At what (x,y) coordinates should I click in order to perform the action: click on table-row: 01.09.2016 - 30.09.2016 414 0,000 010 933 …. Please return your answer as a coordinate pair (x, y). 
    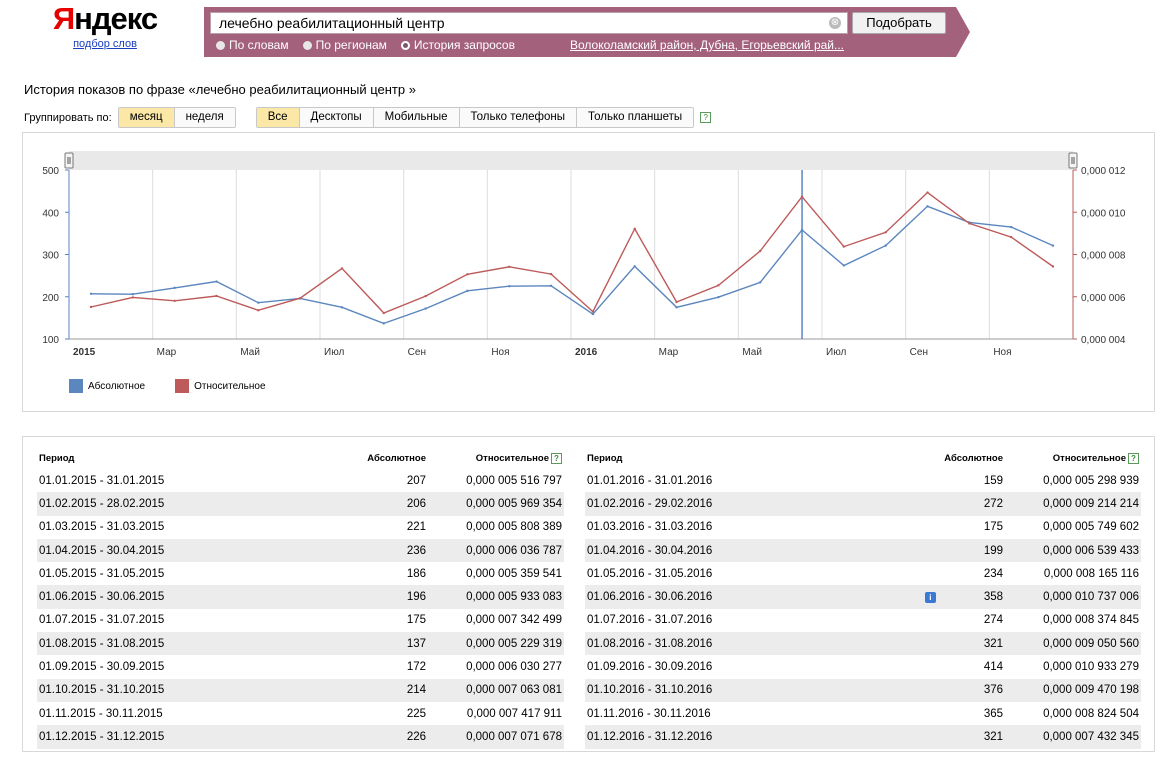
    Looking at the image, I should click on (863, 666).